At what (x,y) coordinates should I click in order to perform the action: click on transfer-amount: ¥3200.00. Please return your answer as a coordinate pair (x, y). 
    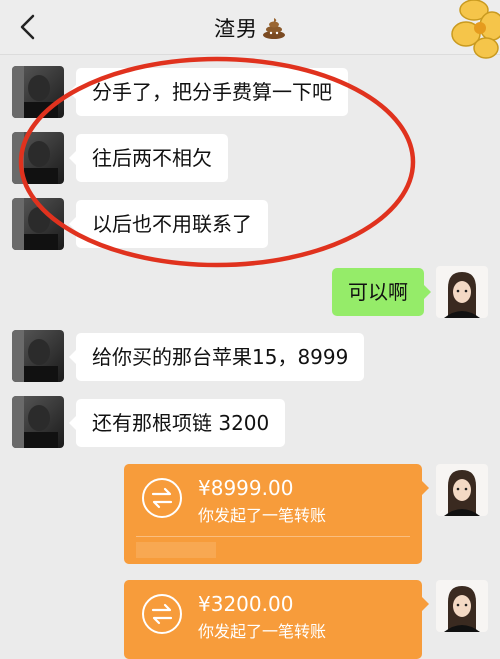
    Looking at the image, I should click on (246, 604).